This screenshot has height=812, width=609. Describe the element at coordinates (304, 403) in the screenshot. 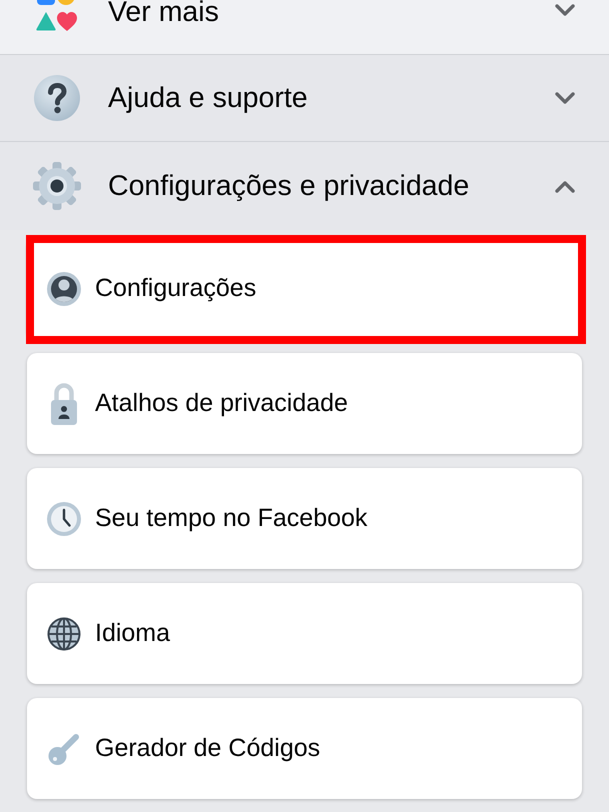

I see `menu-card: Atalhos de privacidade` at that location.